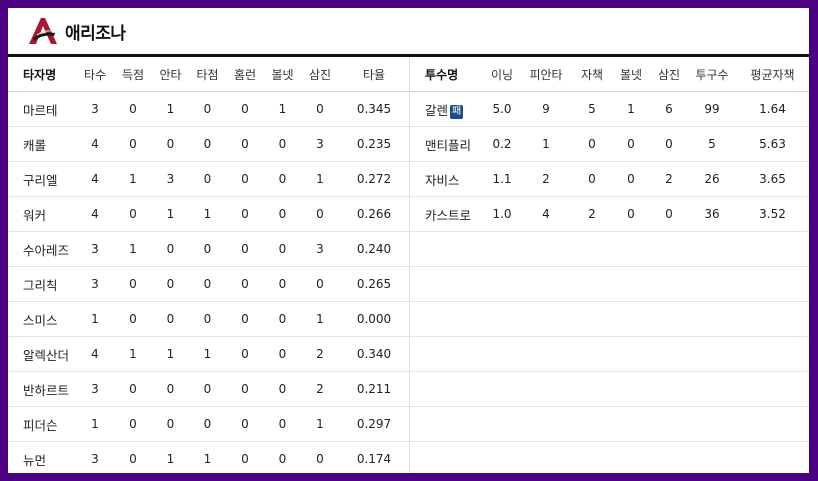 The height and width of the screenshot is (481, 818). Describe the element at coordinates (631, 74) in the screenshot. I see `pitcher-stat-header: 볼넷` at that location.